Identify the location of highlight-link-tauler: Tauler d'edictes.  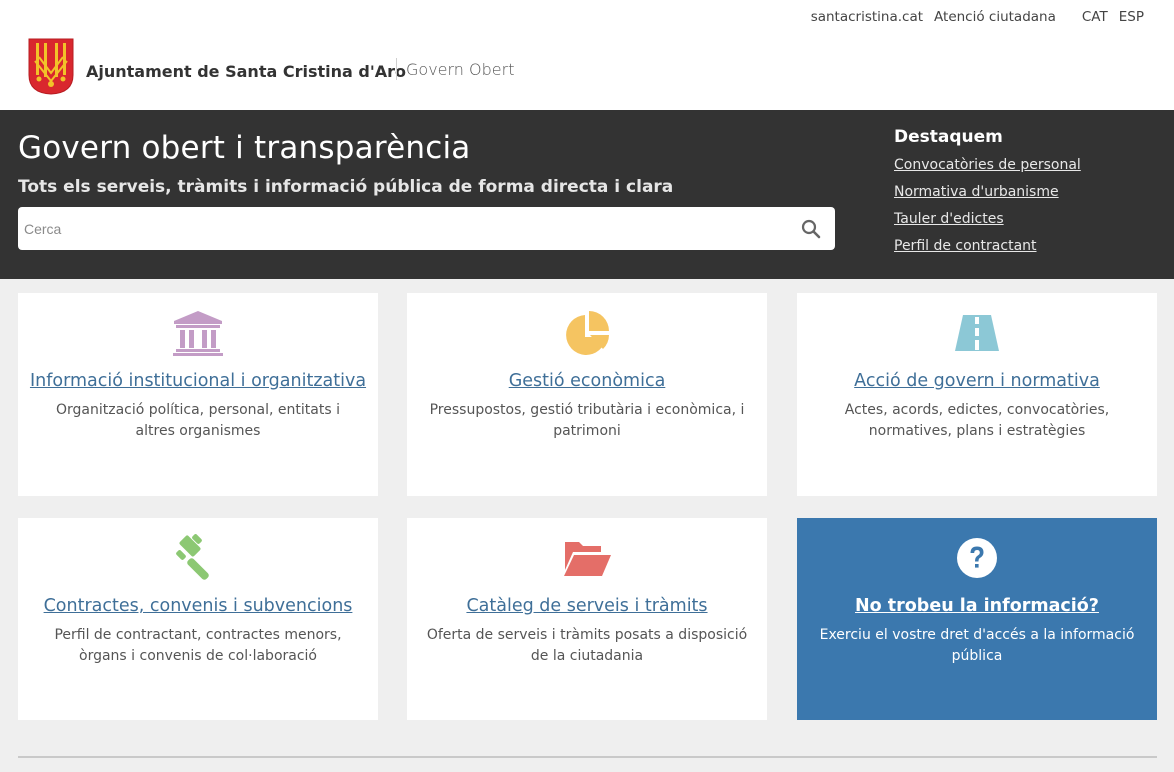
(987, 219).